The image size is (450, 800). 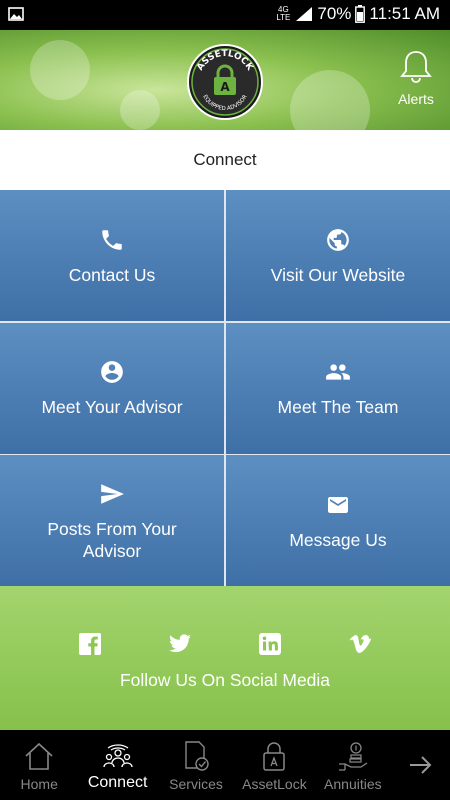 I want to click on contact-us-tile: Contact Us, so click(x=112, y=255).